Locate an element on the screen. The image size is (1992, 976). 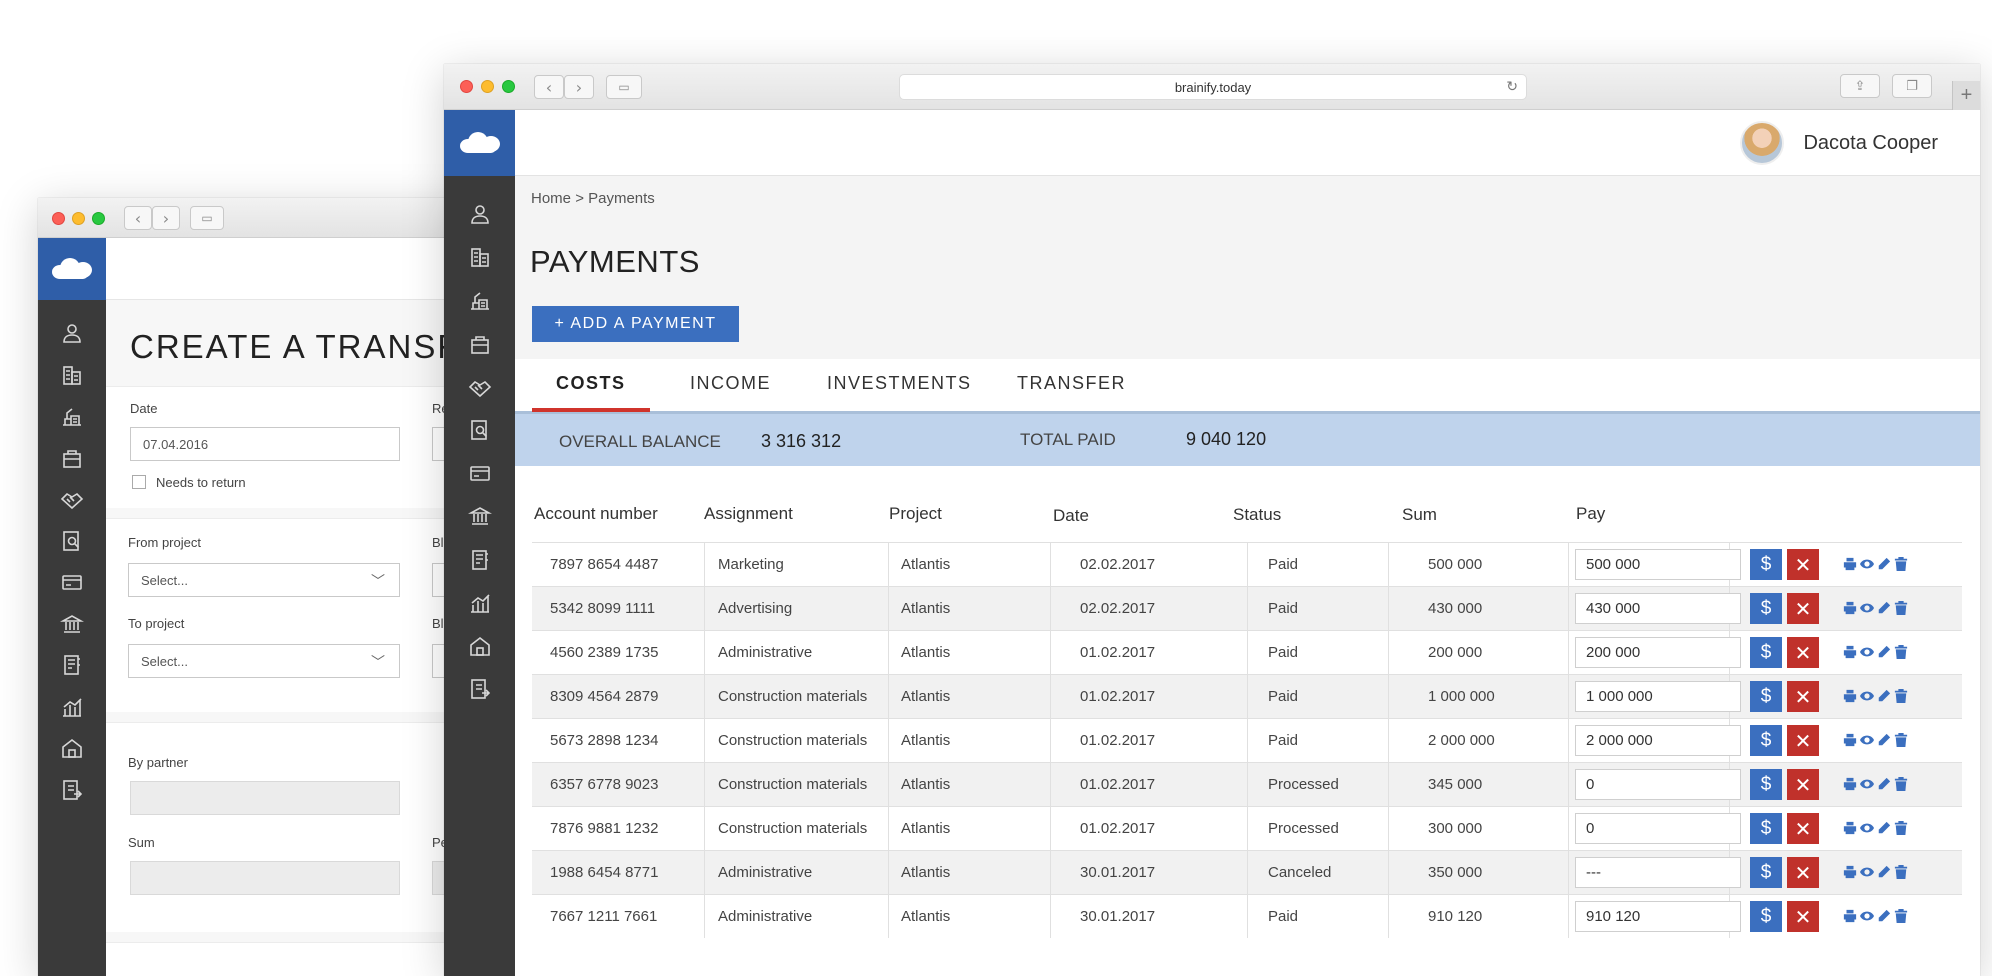
pay-amount-input: 2 000 000 is located at coordinates (1658, 740).